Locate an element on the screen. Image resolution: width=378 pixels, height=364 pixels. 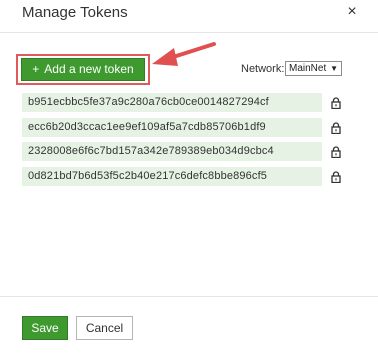
add-token-label: Add a new token is located at coordinates (89, 69).